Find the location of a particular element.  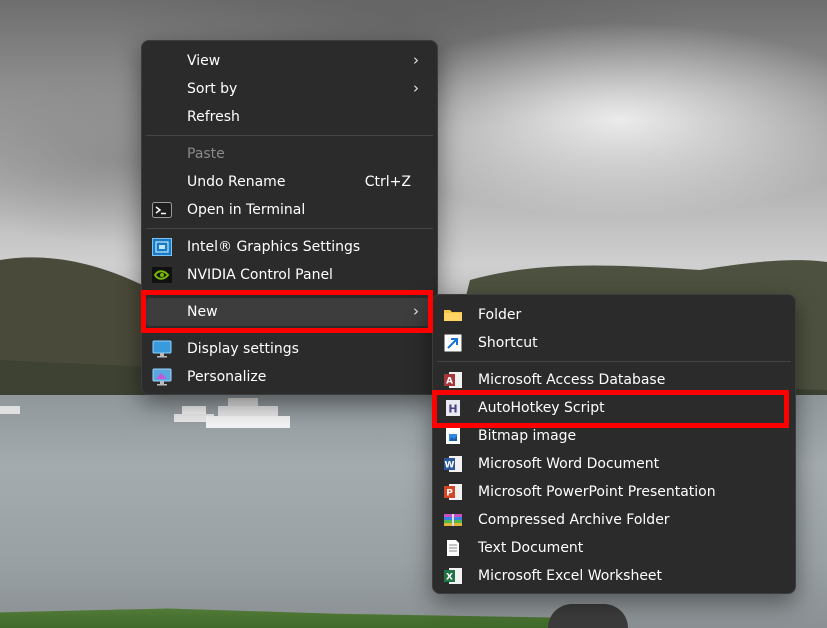

menu-item-label: New is located at coordinates (202, 312).